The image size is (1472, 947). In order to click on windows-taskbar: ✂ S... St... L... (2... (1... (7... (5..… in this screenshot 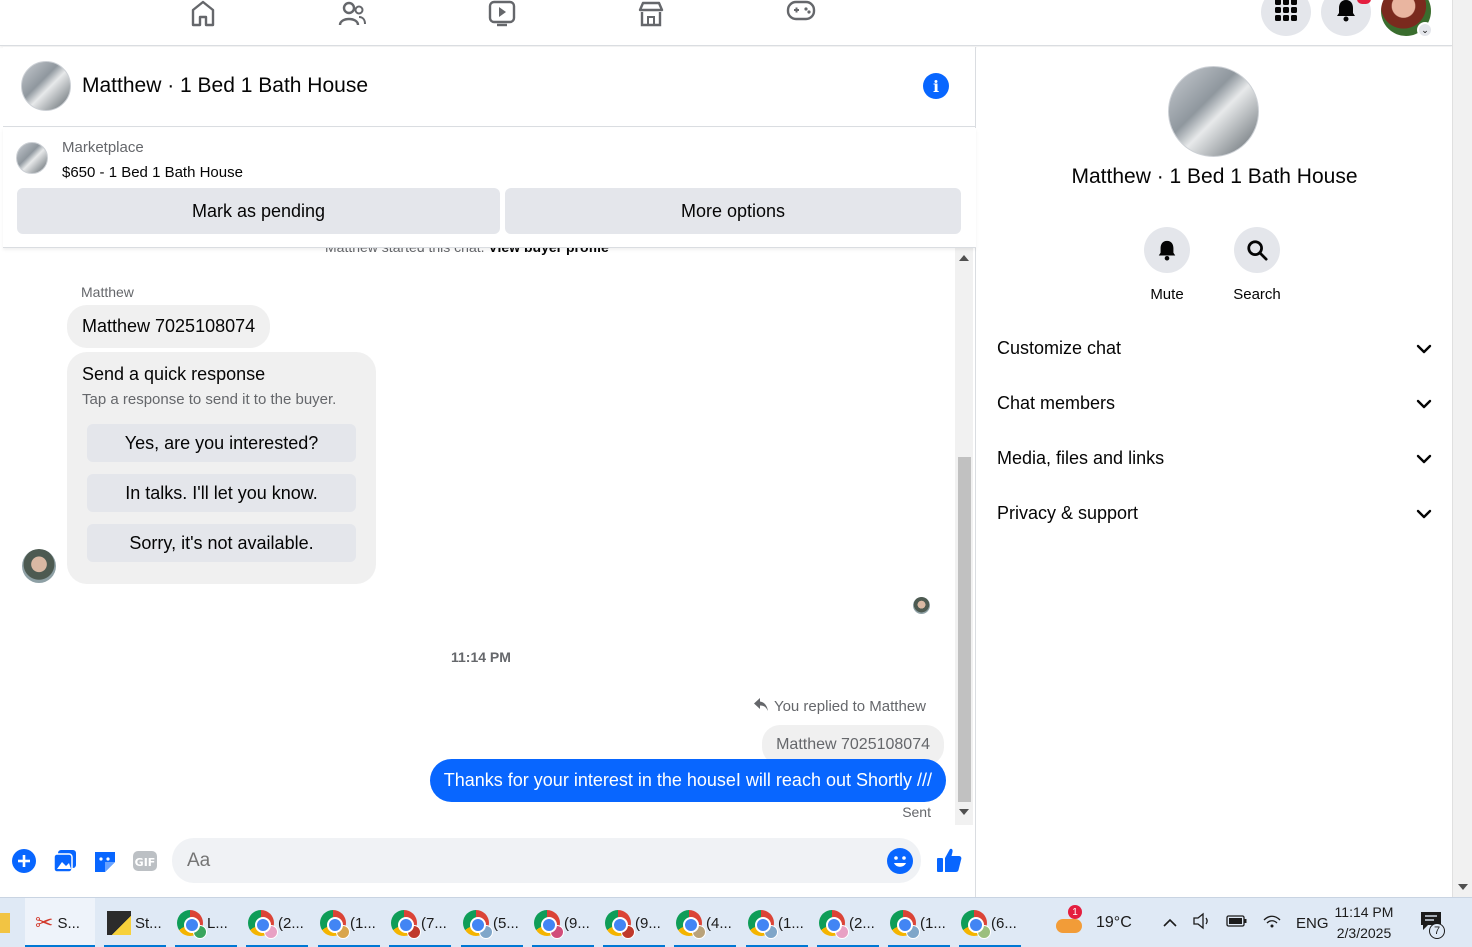, I will do `click(736, 922)`.